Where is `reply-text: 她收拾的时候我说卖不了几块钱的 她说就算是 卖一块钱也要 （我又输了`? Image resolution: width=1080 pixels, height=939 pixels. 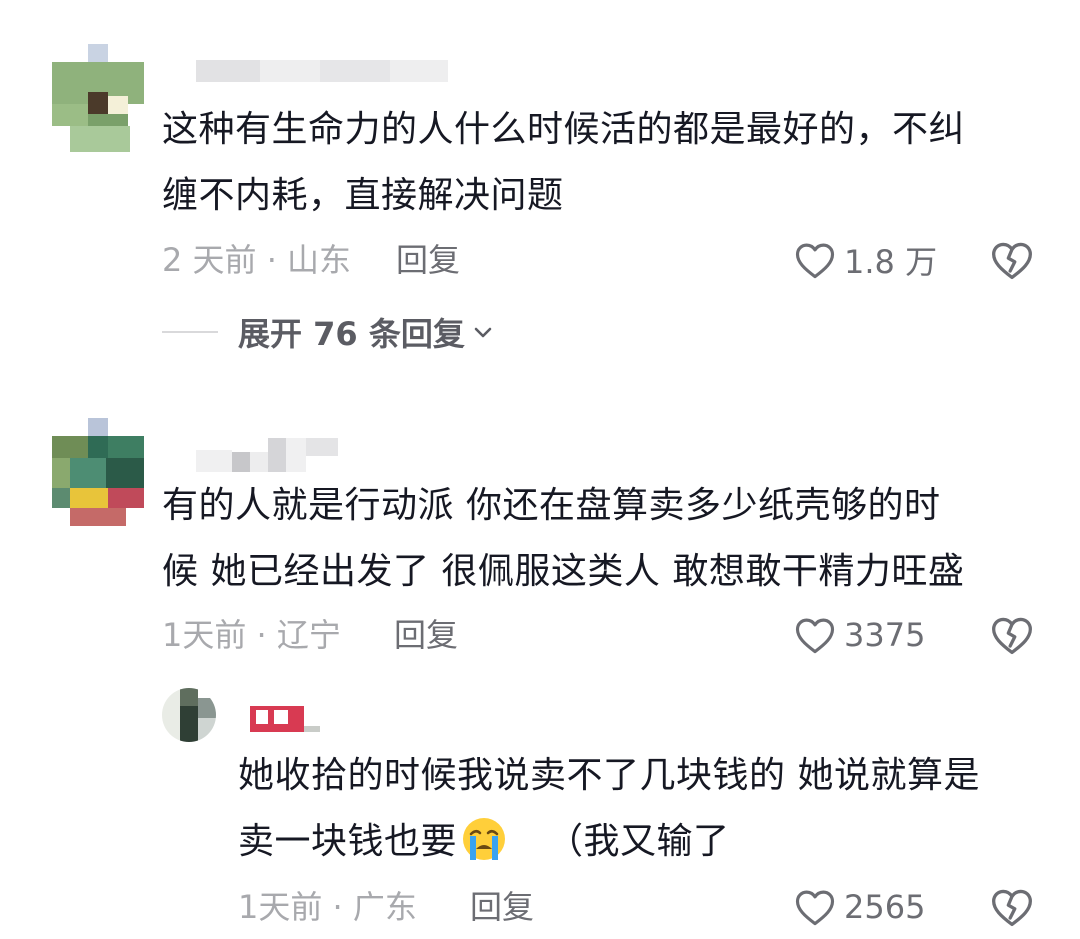
reply-text: 她收拾的时候我说卖不了几块钱的 她说就算是 卖一块钱也要 （我又输了 is located at coordinates (609, 809).